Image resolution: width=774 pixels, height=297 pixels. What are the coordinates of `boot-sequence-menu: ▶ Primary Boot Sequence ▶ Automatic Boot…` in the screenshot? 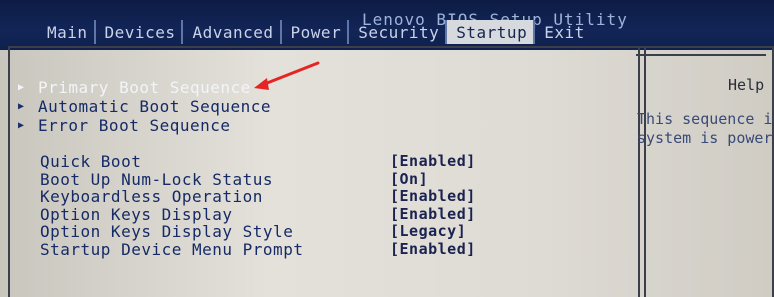 It's located at (144, 106).